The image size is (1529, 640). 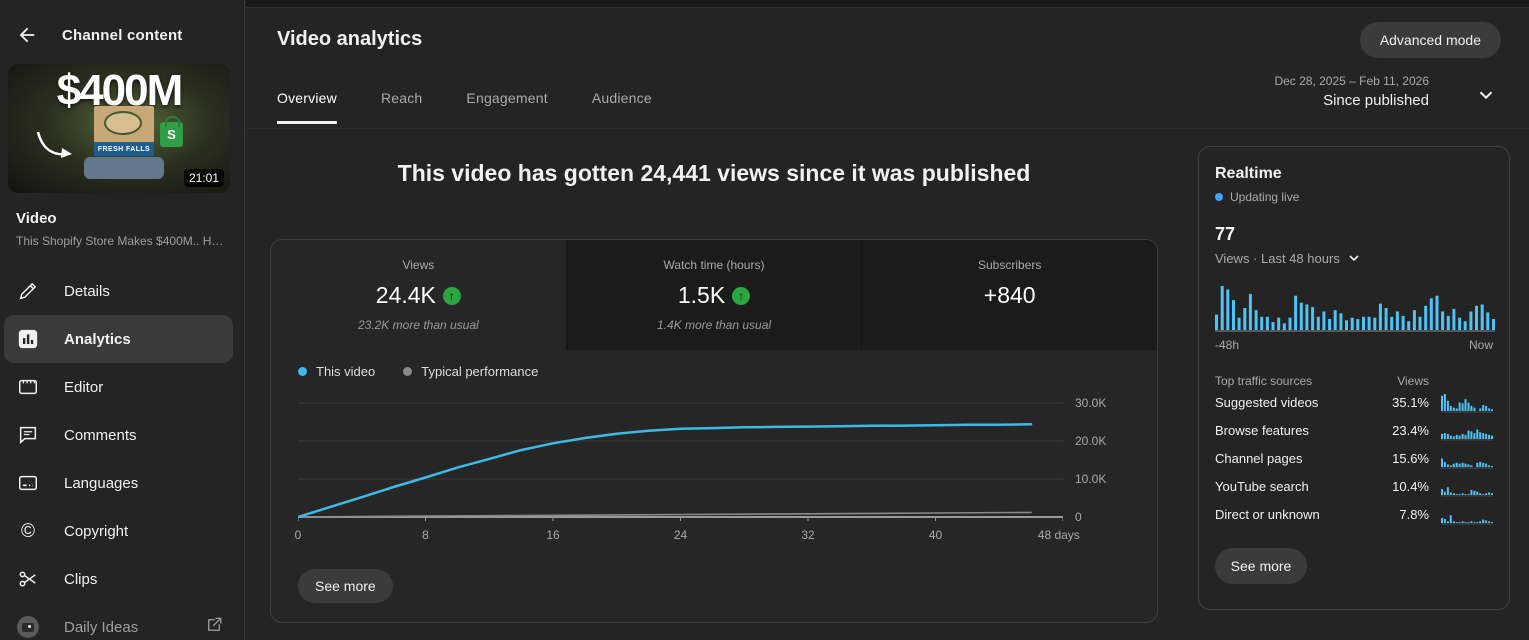 I want to click on traffic-row-browse-features: Browse features 23.4%, so click(x=1354, y=430).